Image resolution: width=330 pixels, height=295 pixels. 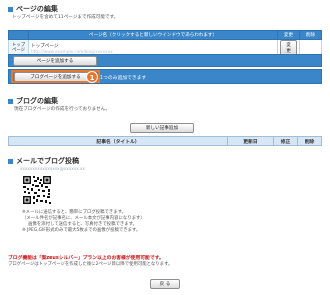 I want to click on new-post-button: 新しい記事追加, so click(x=162, y=128).